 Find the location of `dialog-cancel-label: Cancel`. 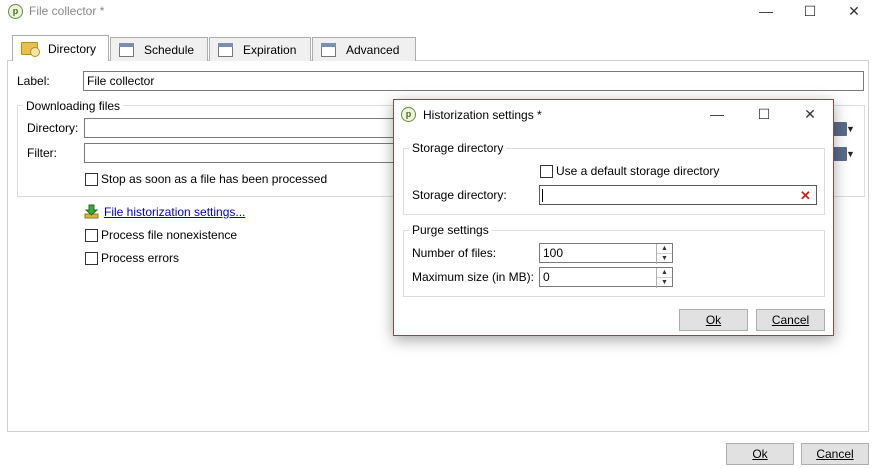

dialog-cancel-label: Cancel is located at coordinates (790, 320).